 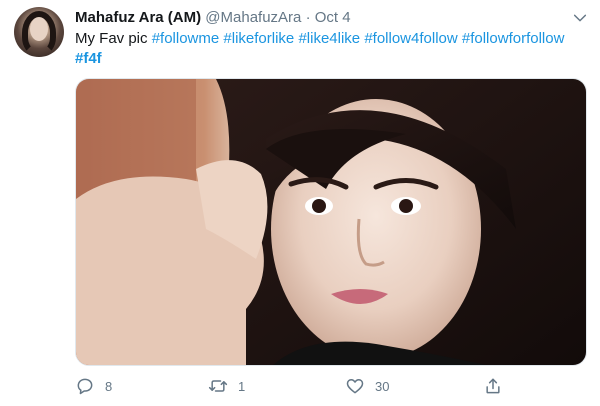 What do you see at coordinates (335, 386) in the screenshot?
I see `tweet-actions: 8 1 30` at bounding box center [335, 386].